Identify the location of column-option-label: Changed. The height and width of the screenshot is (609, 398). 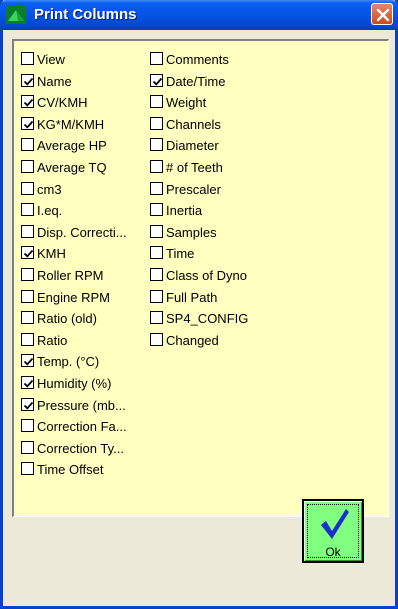
(192, 340).